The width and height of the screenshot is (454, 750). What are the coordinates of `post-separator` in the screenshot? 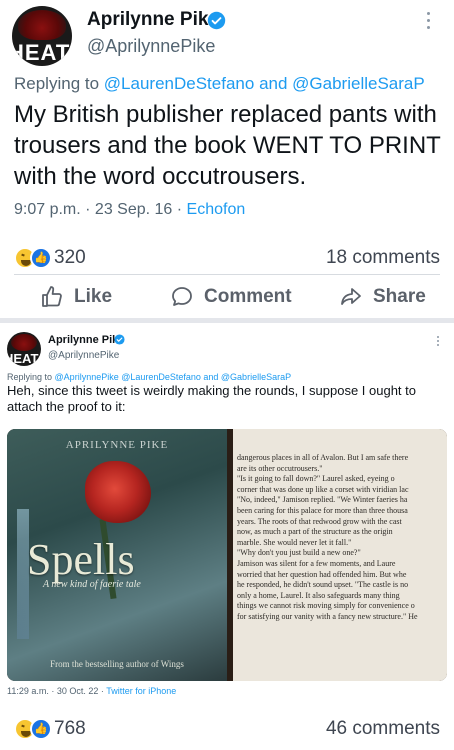 It's located at (227, 320).